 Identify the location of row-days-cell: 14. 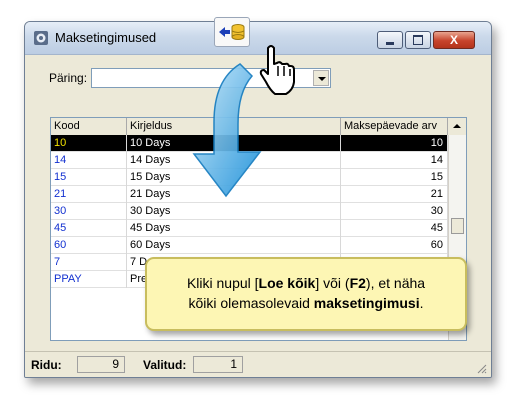
(394, 160).